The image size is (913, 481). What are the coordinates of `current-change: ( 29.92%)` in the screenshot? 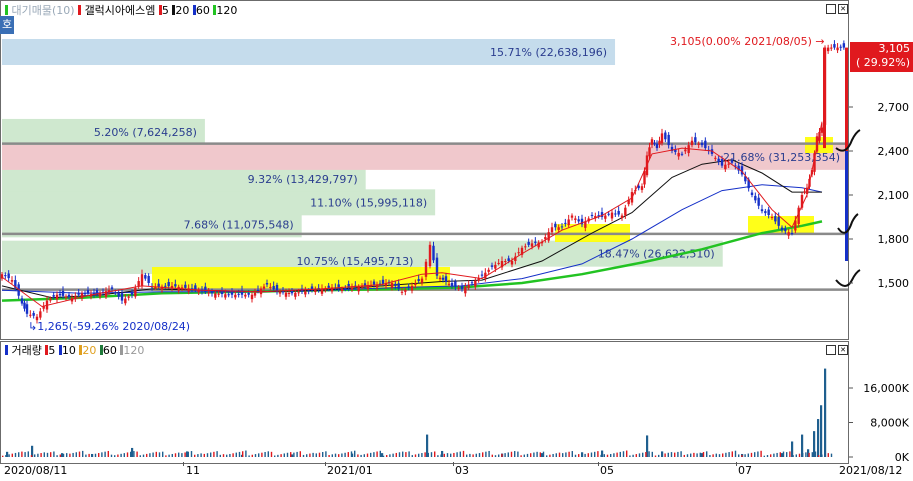 It's located at (882, 62).